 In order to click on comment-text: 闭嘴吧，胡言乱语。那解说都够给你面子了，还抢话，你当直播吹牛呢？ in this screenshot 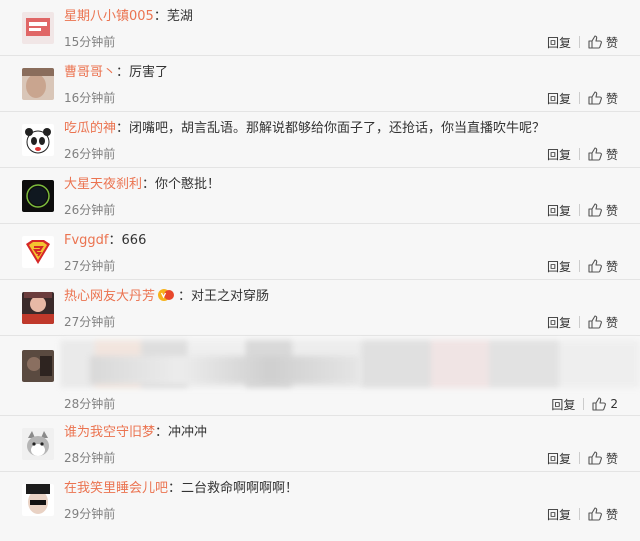, I will do `click(337, 128)`.